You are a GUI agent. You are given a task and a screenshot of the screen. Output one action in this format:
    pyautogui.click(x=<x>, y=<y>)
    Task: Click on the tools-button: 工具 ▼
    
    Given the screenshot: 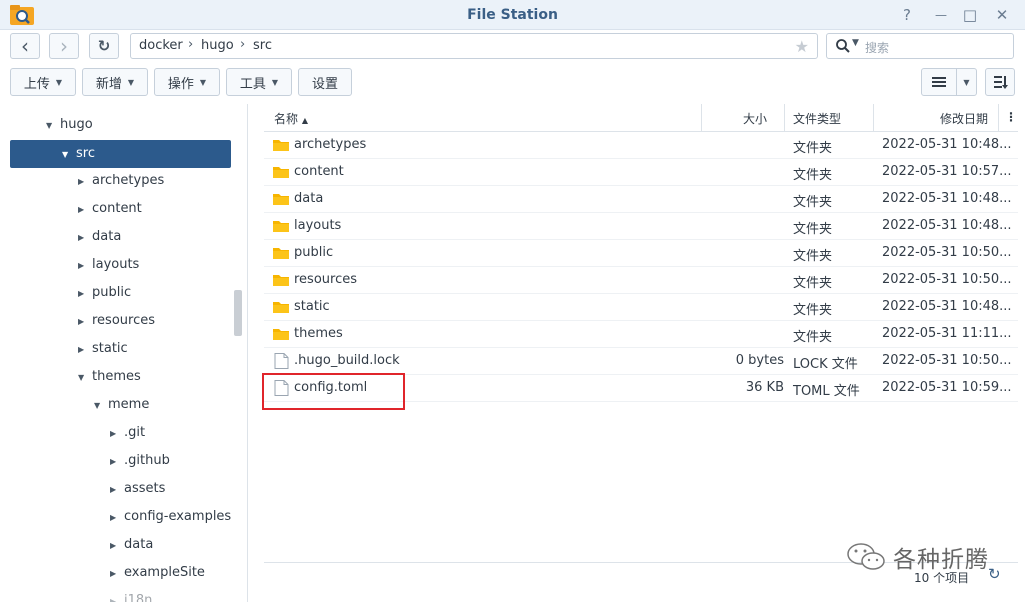 What is the action you would take?
    pyautogui.click(x=259, y=82)
    